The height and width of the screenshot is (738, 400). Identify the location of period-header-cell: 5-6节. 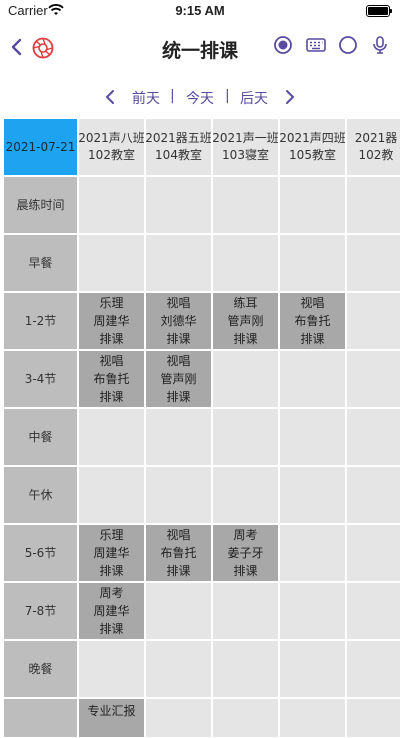
(40, 553).